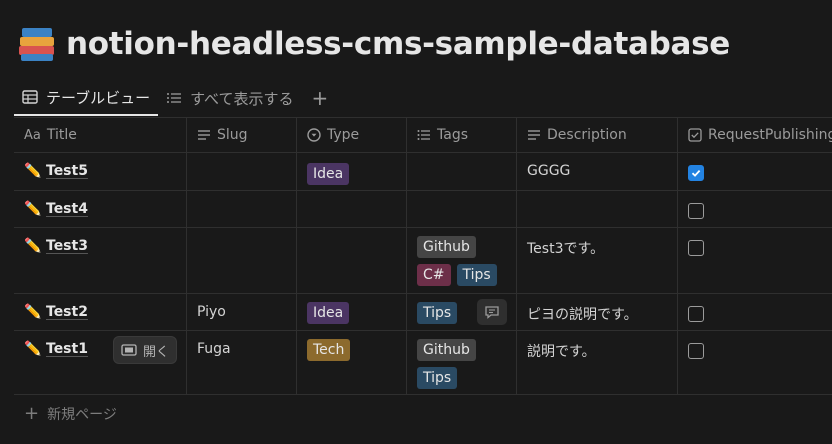  I want to click on page-header: notion-headless-cms-sample-database, so click(374, 44).